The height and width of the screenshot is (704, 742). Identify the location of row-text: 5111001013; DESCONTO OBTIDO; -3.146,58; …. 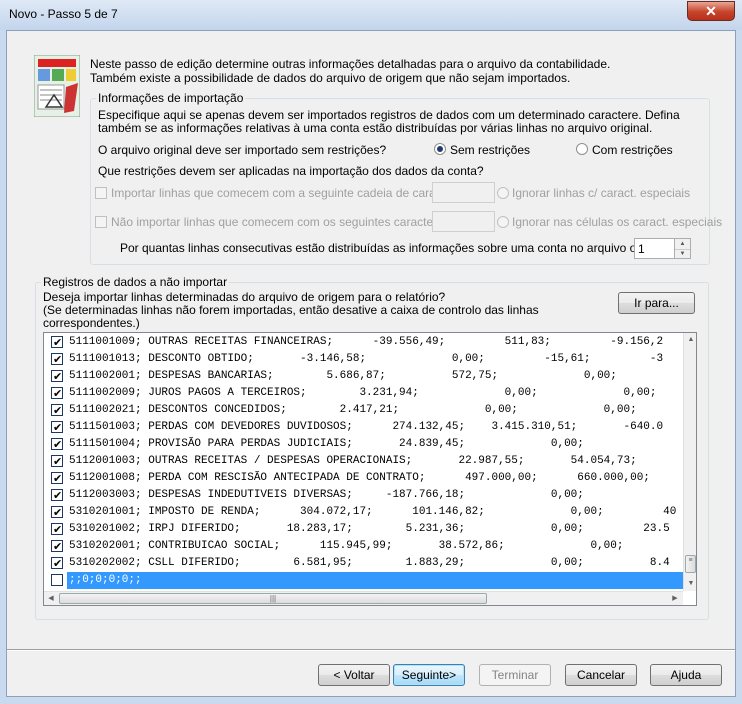
(366, 359).